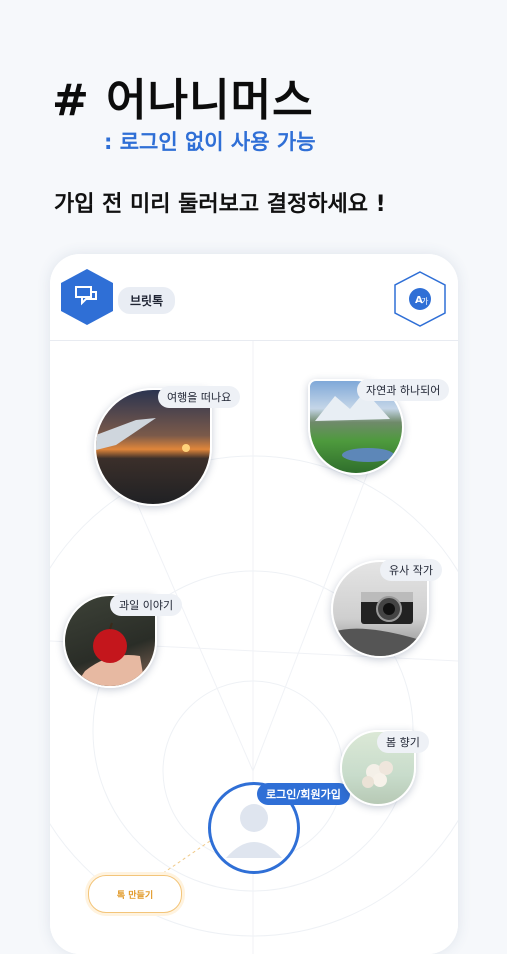 Image resolution: width=507 pixels, height=954 pixels. I want to click on svg-text: 가, so click(425, 301).